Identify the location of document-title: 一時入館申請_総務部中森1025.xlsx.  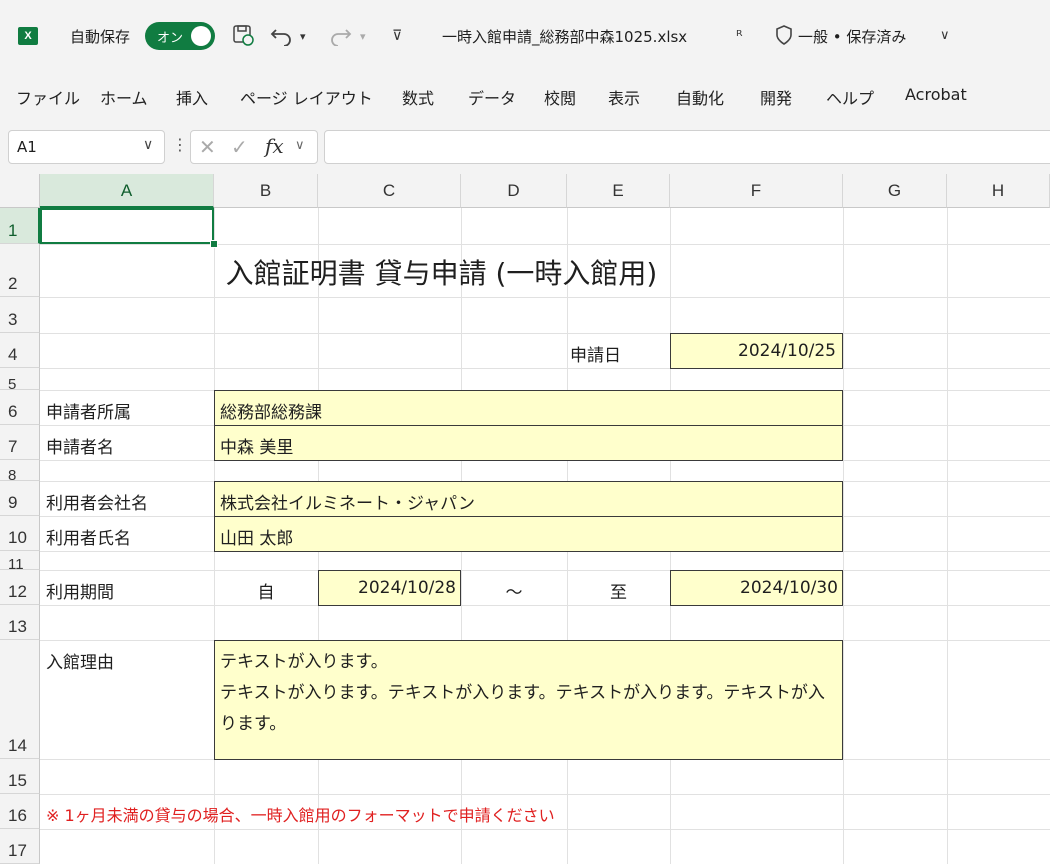
(564, 36).